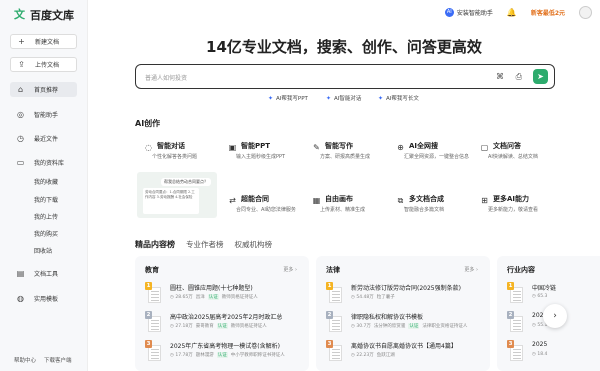 The height and width of the screenshot is (371, 600). What do you see at coordinates (43, 360) in the screenshot?
I see `sidebar-footer: 帮助中心 下载客户端` at bounding box center [43, 360].